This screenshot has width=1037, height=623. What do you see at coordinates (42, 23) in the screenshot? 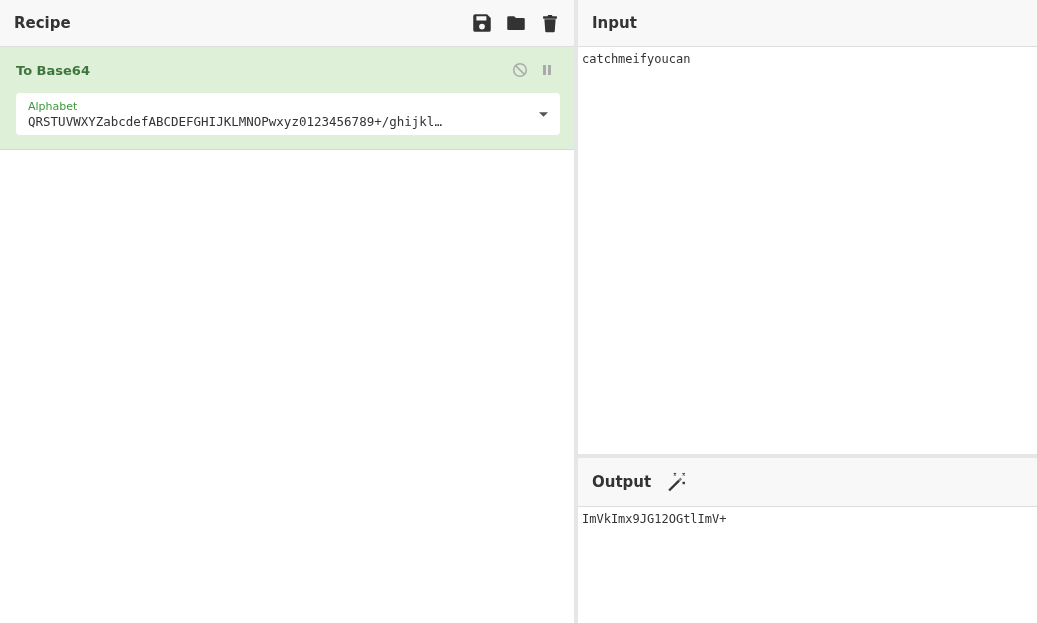
I see `recipe-title: Recipe` at bounding box center [42, 23].